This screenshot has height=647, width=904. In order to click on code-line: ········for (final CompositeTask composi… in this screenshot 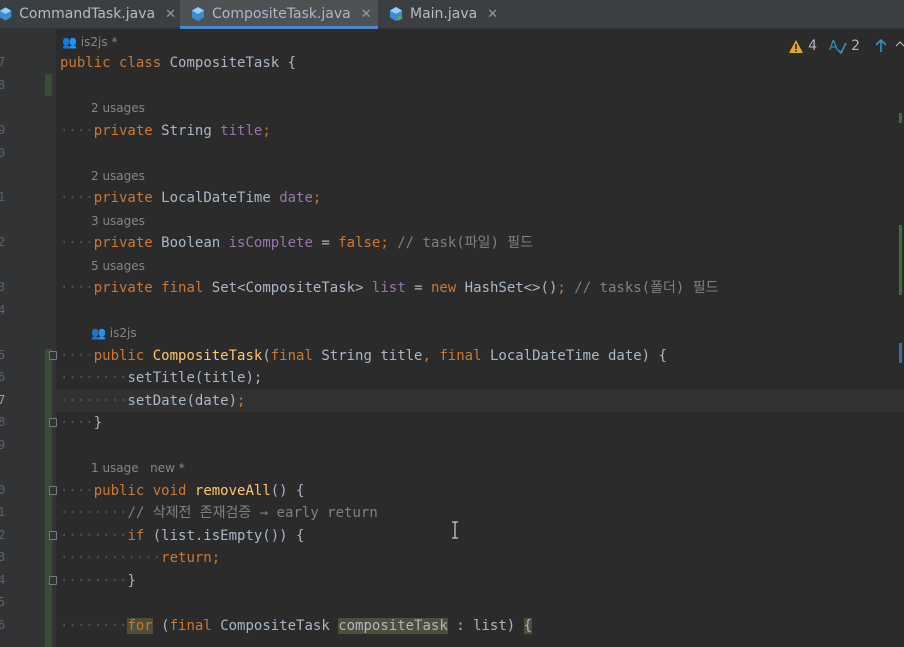, I will do `click(296, 626)`.